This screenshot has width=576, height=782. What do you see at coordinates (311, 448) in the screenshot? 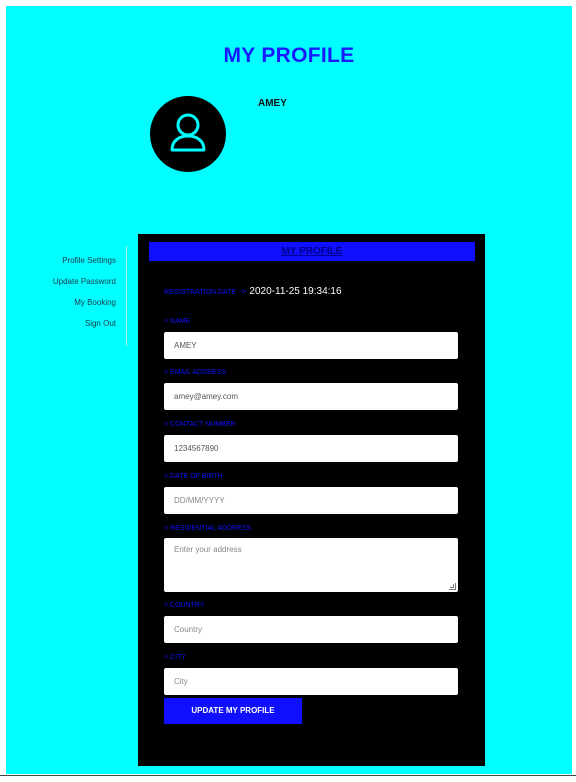
I see `contact-input: 1234567890` at bounding box center [311, 448].